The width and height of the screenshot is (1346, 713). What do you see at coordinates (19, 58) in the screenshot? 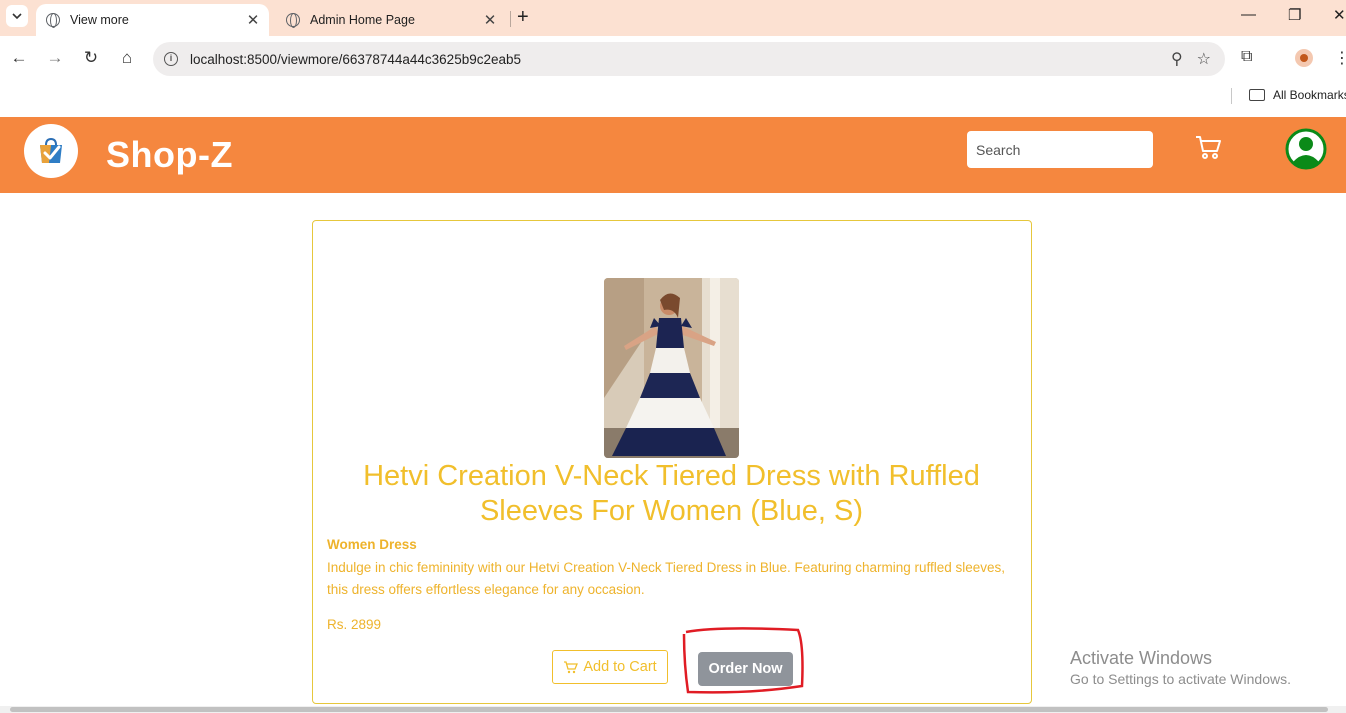
I see `back-icon: ←` at bounding box center [19, 58].